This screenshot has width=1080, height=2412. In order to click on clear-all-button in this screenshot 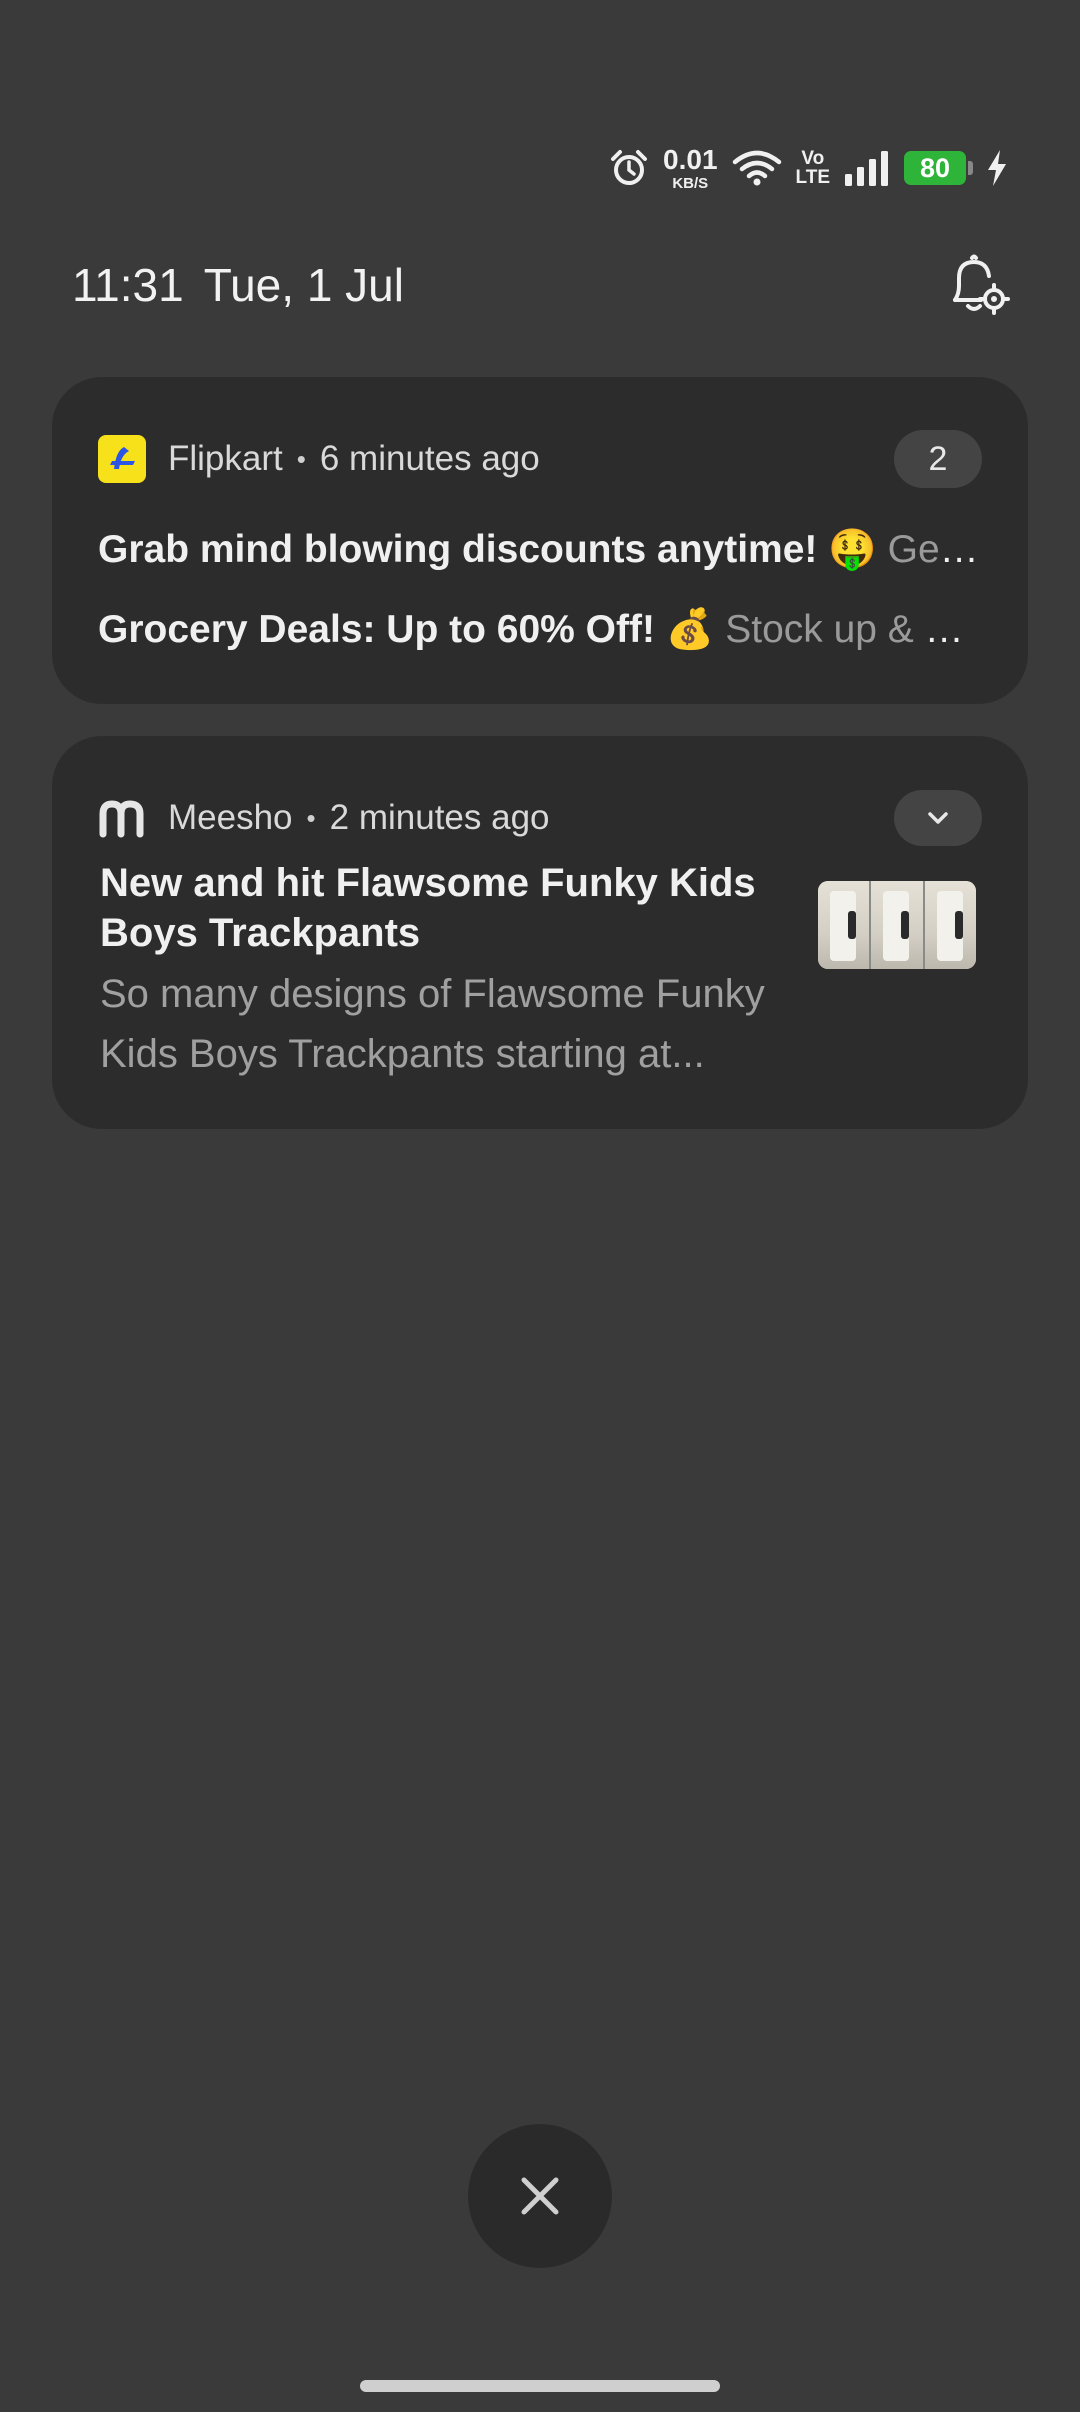, I will do `click(540, 2196)`.